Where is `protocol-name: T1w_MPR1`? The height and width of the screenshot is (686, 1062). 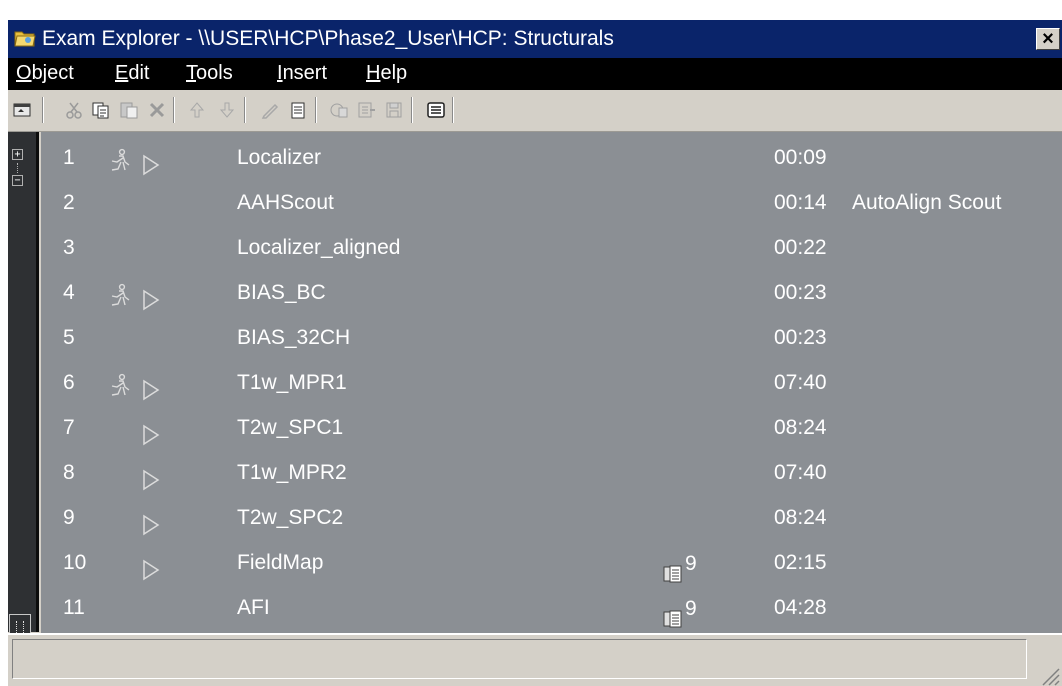 protocol-name: T1w_MPR1 is located at coordinates (292, 382).